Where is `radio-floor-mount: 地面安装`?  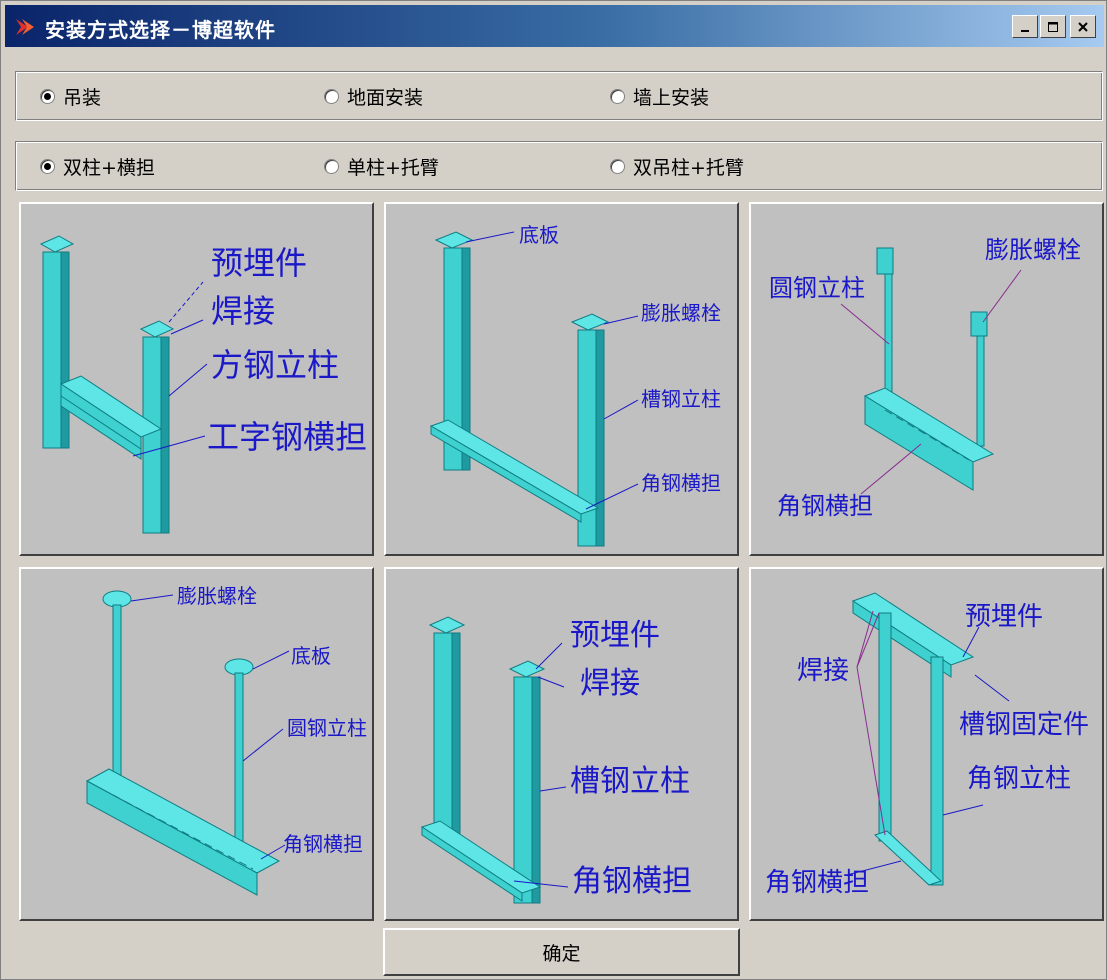 radio-floor-mount: 地面安装 is located at coordinates (373, 96).